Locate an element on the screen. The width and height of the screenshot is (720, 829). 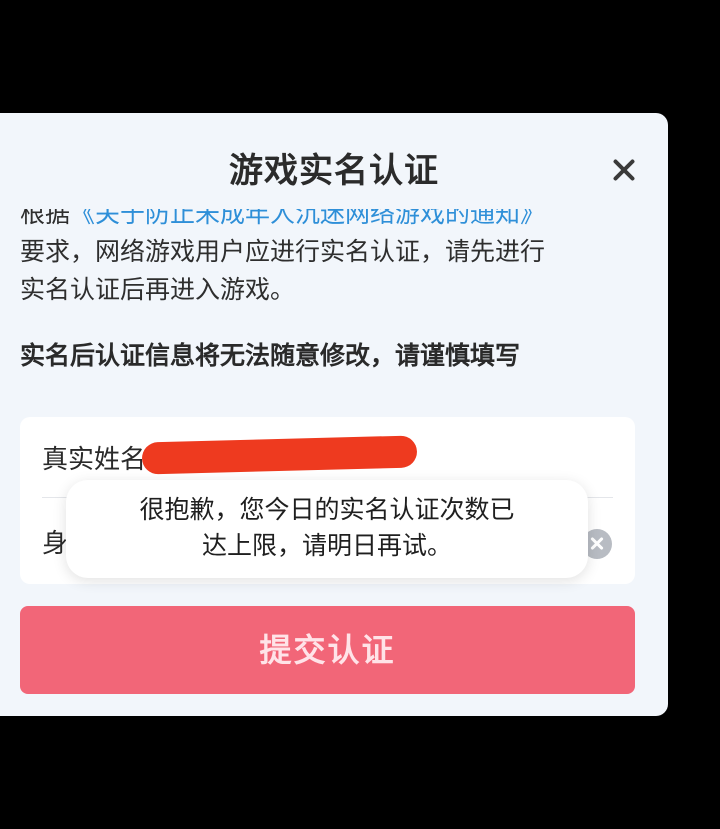
dialog-title: 游戏实名认证 is located at coordinates (334, 171).